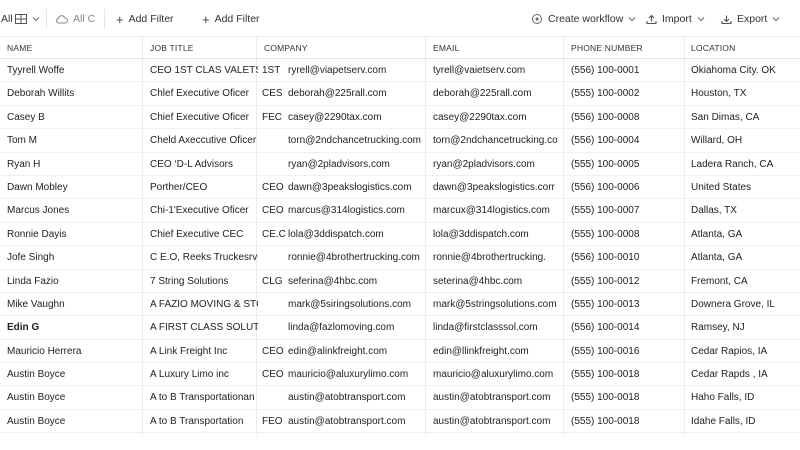  I want to click on cell-phone: (555) 100-0002, so click(627, 93).